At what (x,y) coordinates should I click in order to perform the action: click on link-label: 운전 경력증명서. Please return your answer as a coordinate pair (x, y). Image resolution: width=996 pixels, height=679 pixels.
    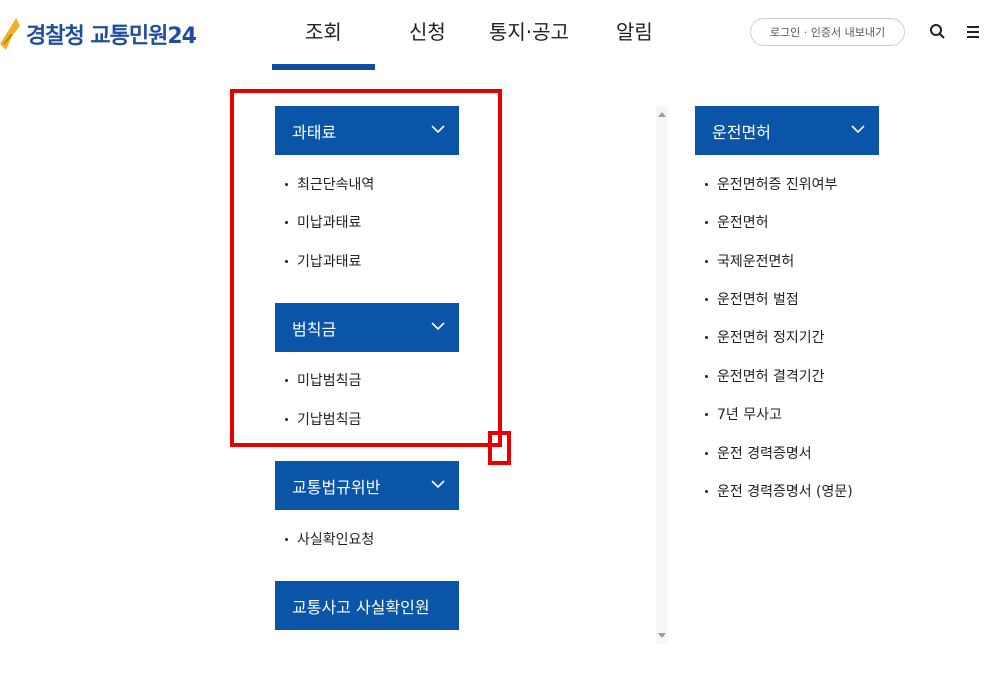
    Looking at the image, I should click on (764, 454).